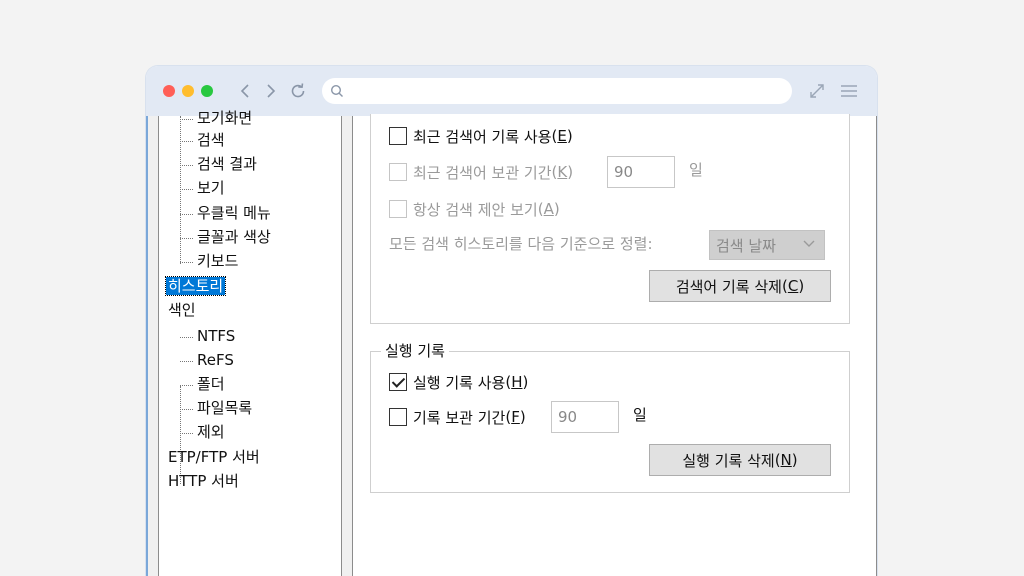 This screenshot has height=576, width=1024. Describe the element at coordinates (216, 408) in the screenshot. I see `tree-item-file-lists: 파일목록` at that location.